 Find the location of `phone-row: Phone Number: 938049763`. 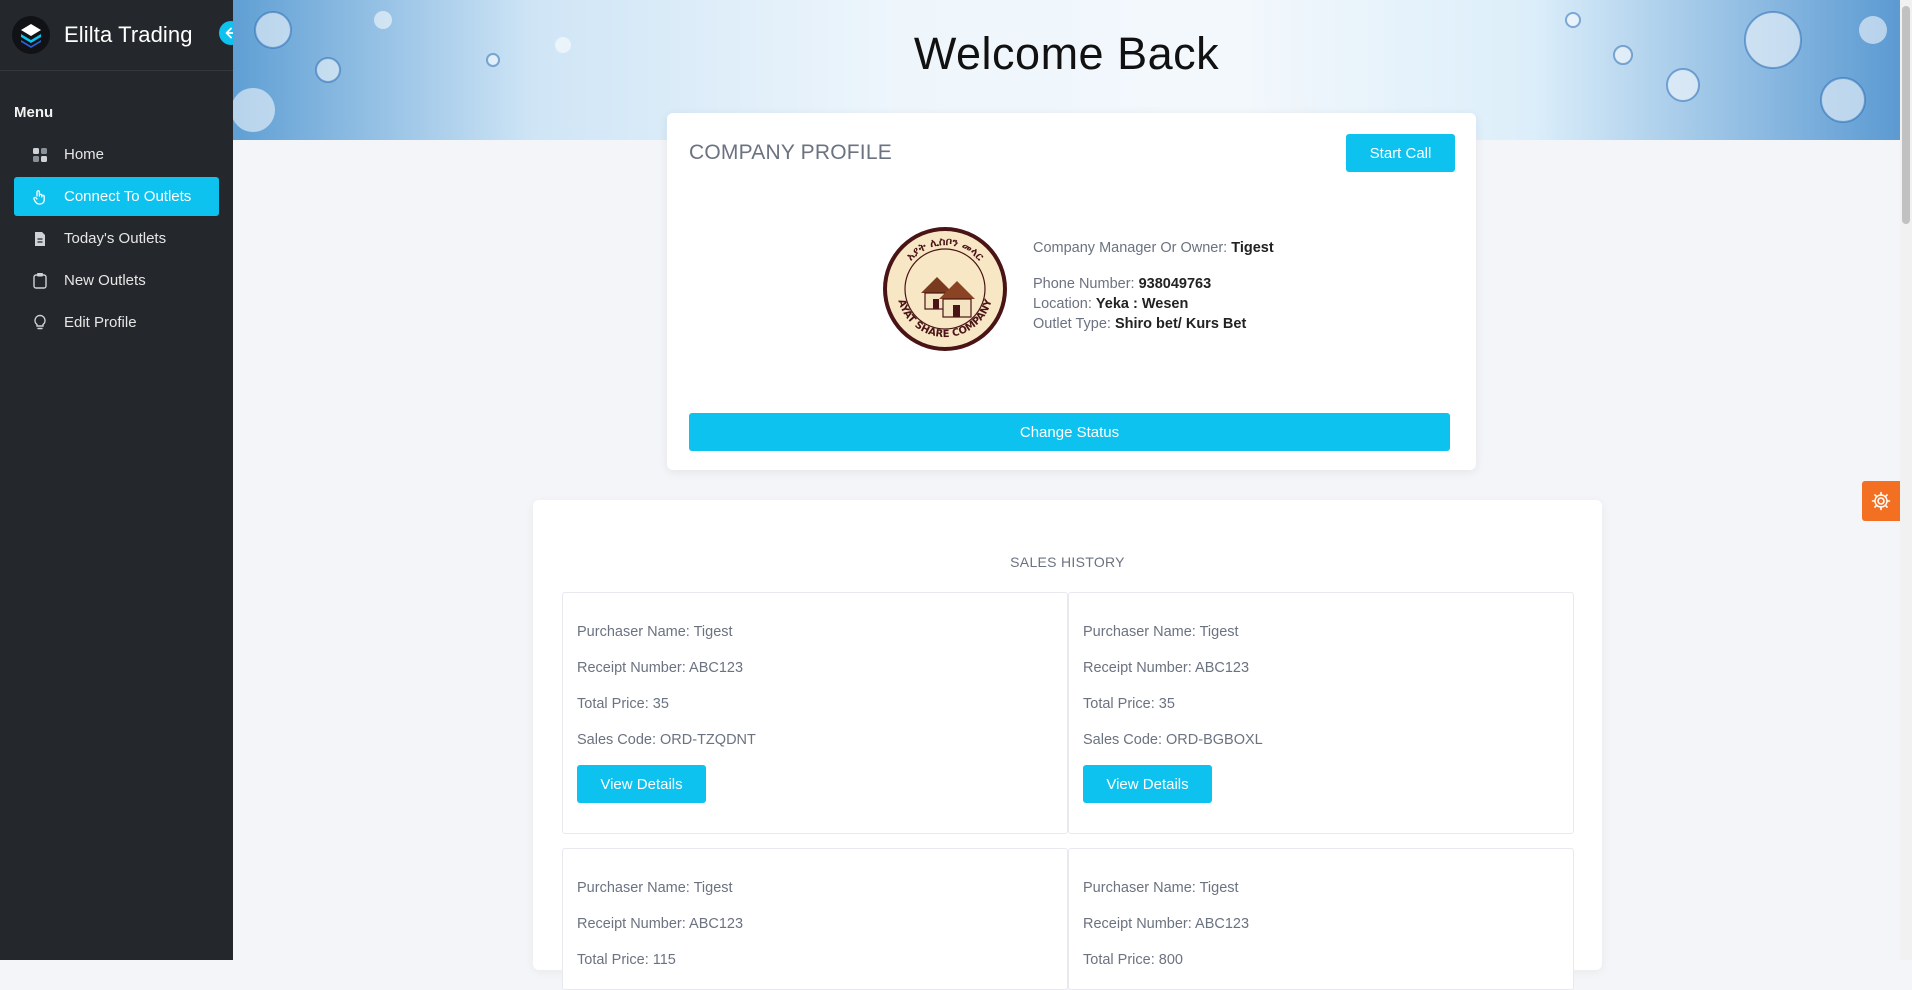

phone-row: Phone Number: 938049763 is located at coordinates (1153, 284).